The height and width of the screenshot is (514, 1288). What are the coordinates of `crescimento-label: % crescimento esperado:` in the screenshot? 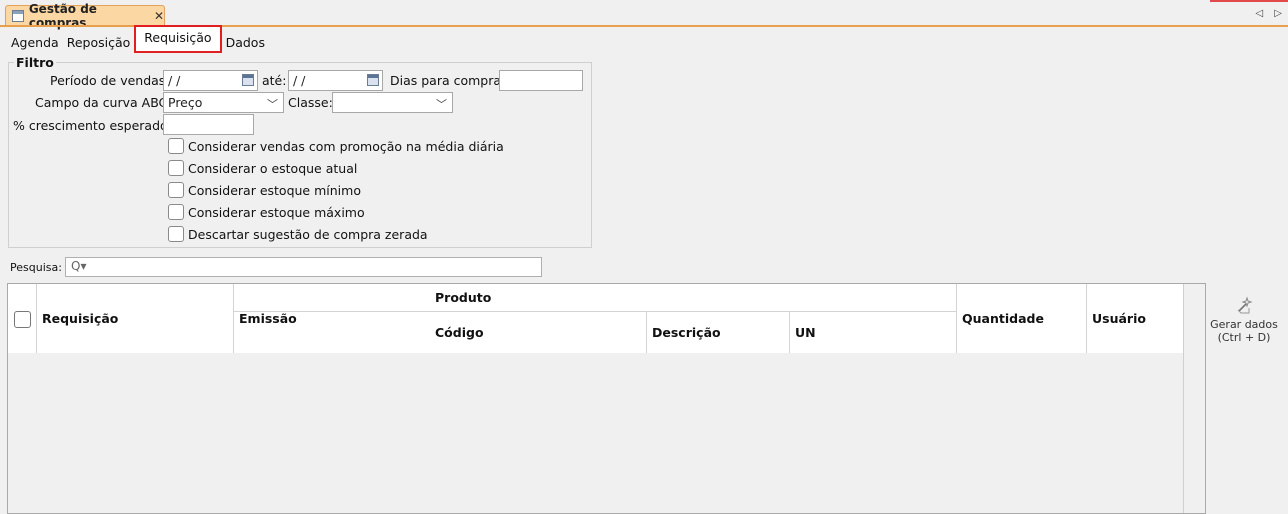 It's located at (92, 125).